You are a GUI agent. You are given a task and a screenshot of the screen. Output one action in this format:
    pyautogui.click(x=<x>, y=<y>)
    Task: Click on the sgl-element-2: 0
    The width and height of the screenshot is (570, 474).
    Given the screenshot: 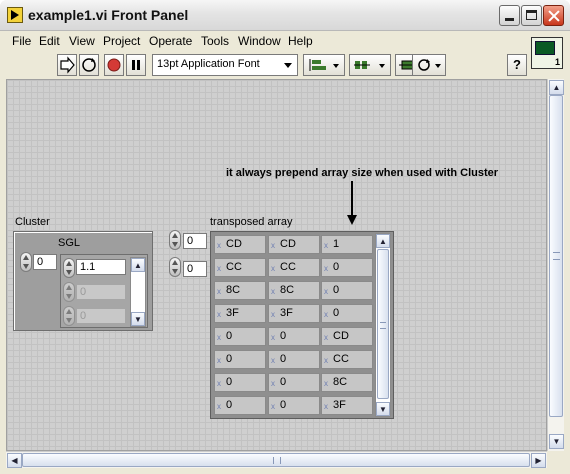 What is the action you would take?
    pyautogui.click(x=101, y=292)
    